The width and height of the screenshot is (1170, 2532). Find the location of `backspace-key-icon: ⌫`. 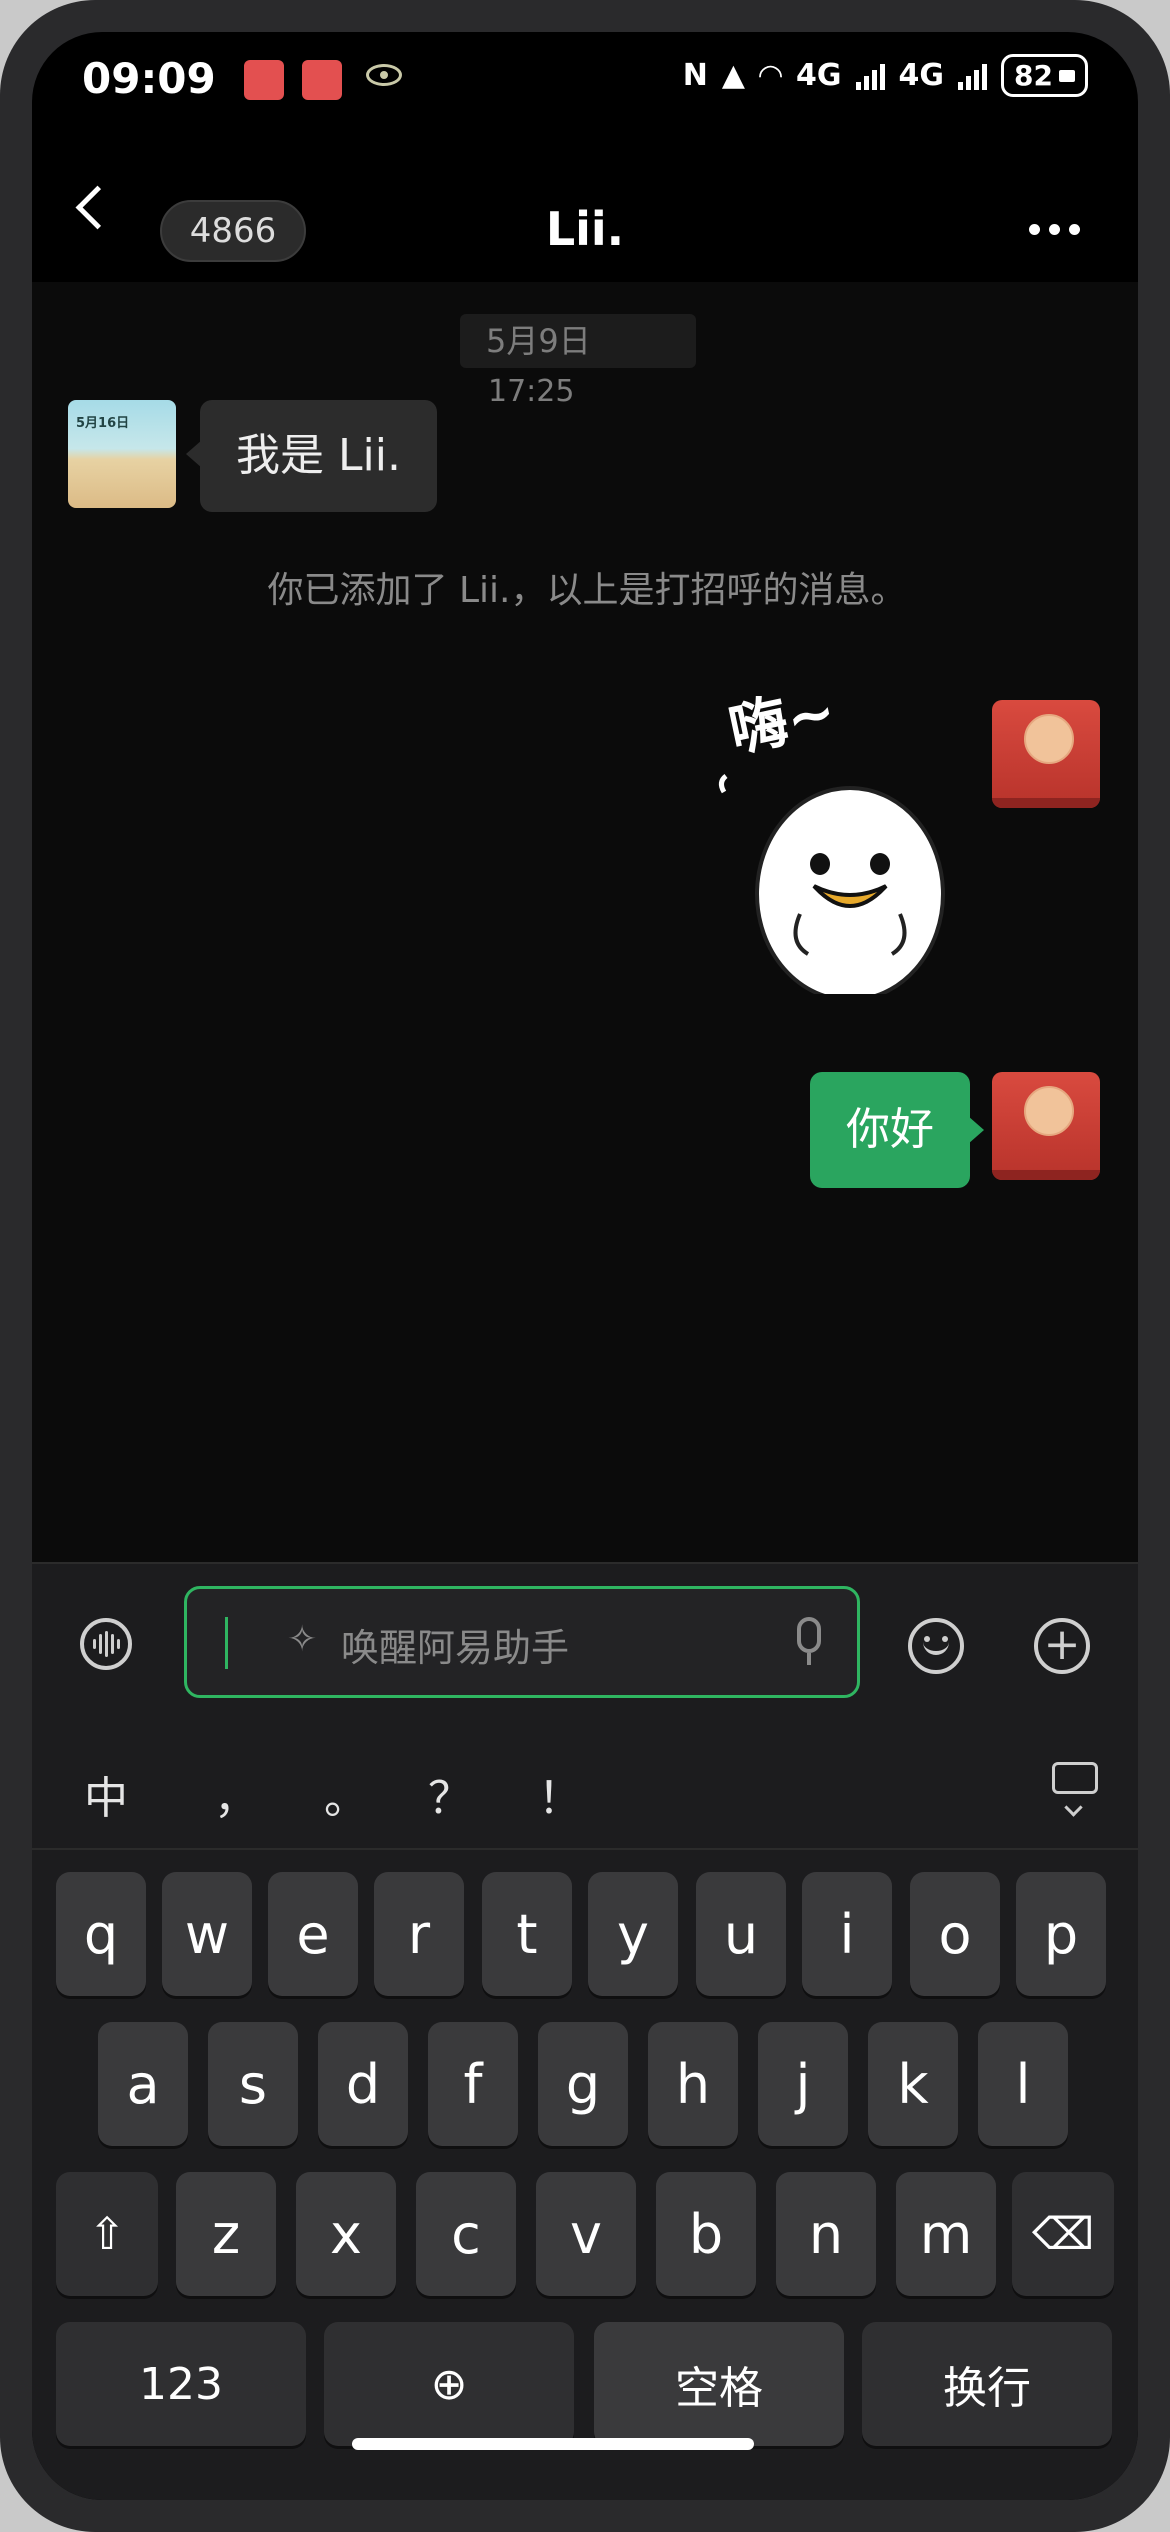

backspace-key-icon: ⌫ is located at coordinates (1063, 2234).